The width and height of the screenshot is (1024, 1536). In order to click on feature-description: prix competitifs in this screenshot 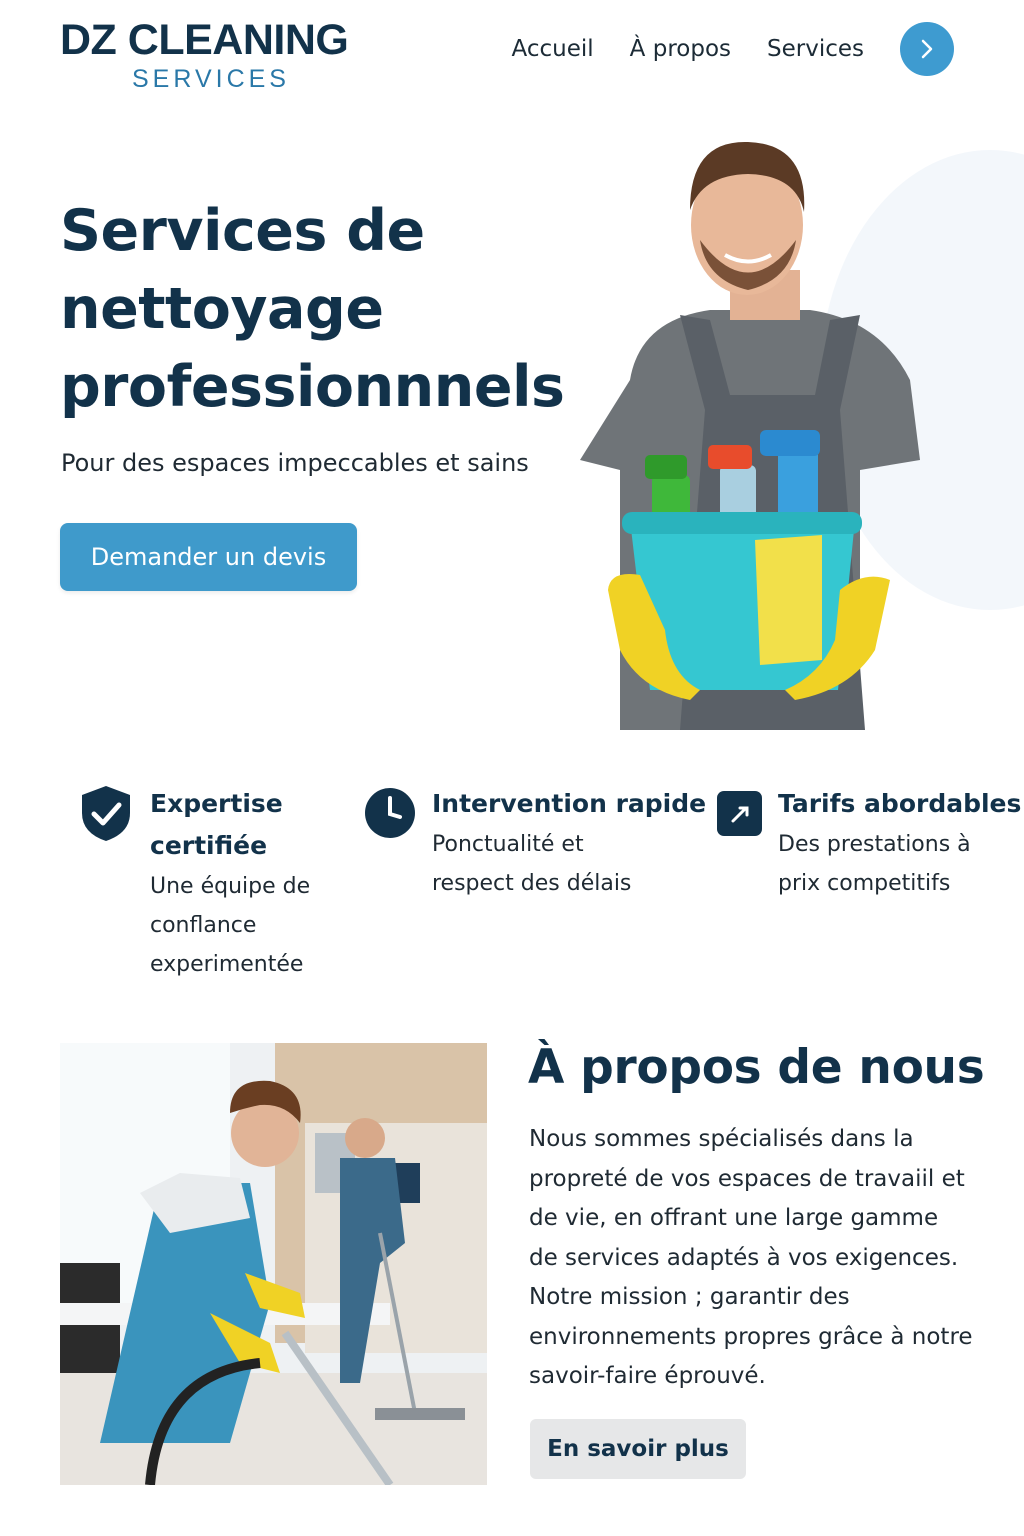, I will do `click(864, 883)`.